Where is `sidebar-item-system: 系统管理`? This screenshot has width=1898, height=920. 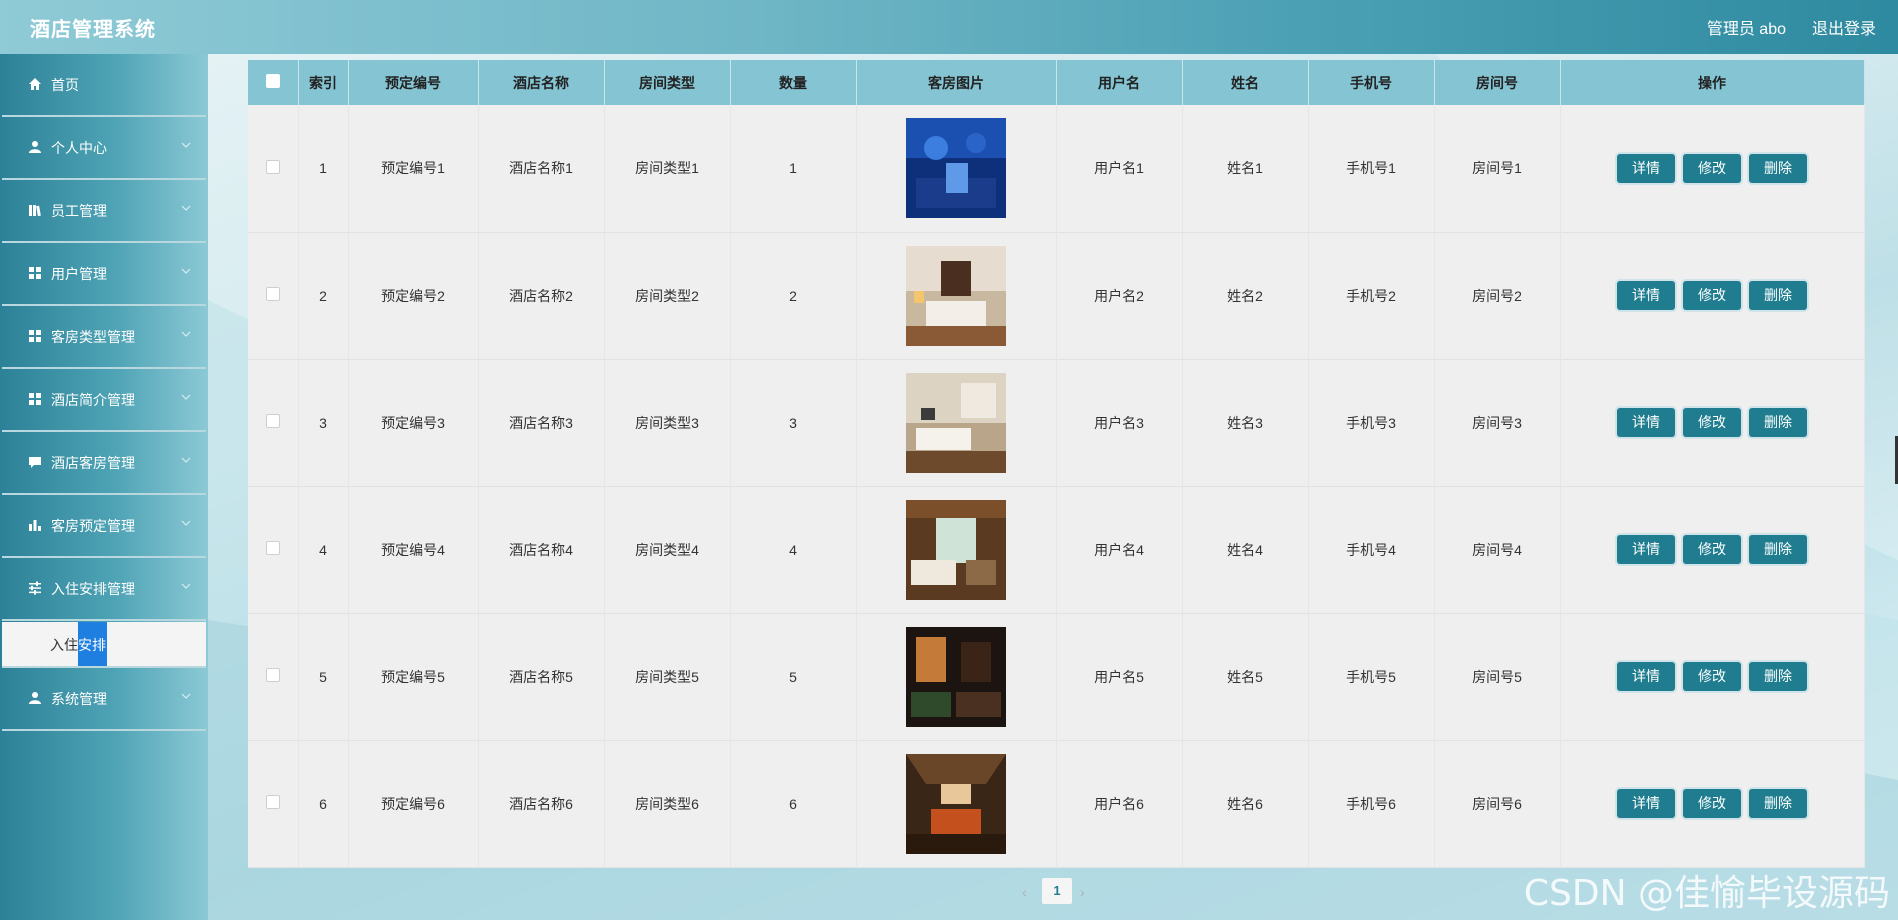 sidebar-item-system: 系统管理 is located at coordinates (104, 699).